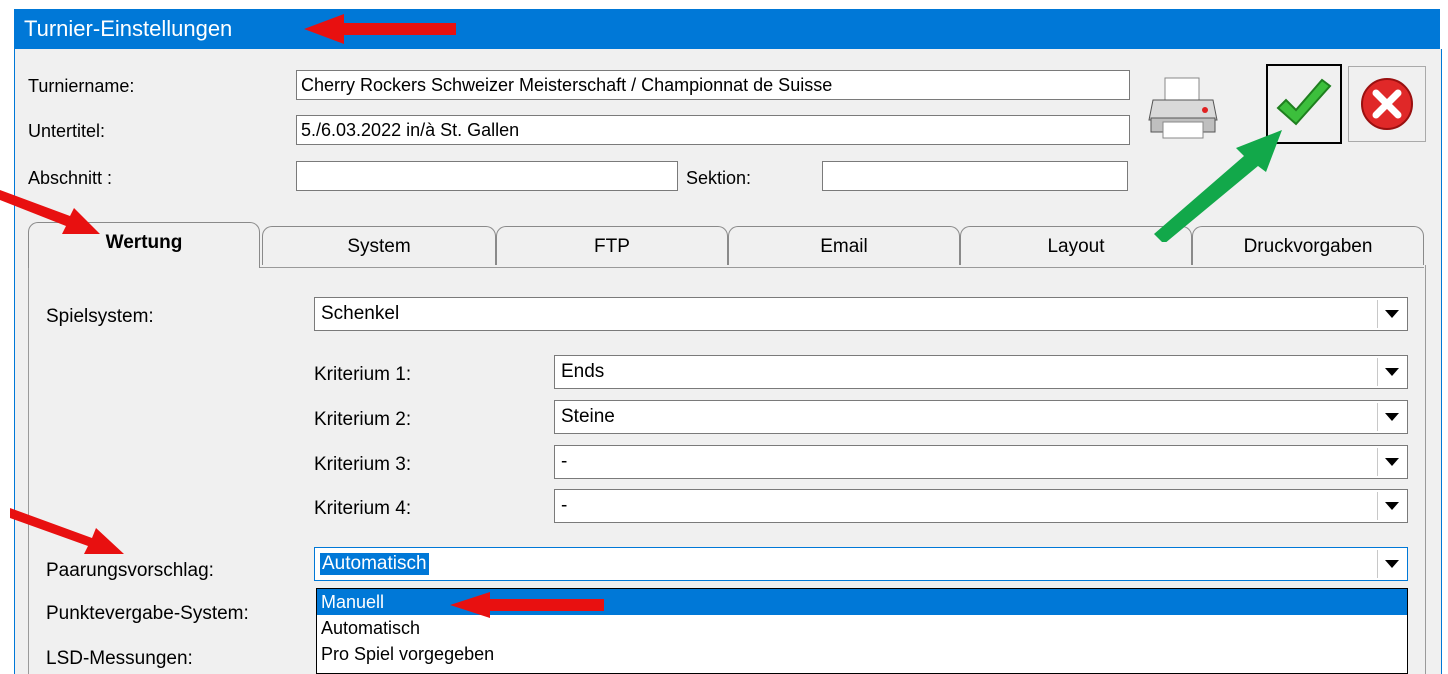 Image resolution: width=1448 pixels, height=674 pixels. What do you see at coordinates (128, 28) in the screenshot?
I see `window-title: Turnier-Einstellungen` at bounding box center [128, 28].